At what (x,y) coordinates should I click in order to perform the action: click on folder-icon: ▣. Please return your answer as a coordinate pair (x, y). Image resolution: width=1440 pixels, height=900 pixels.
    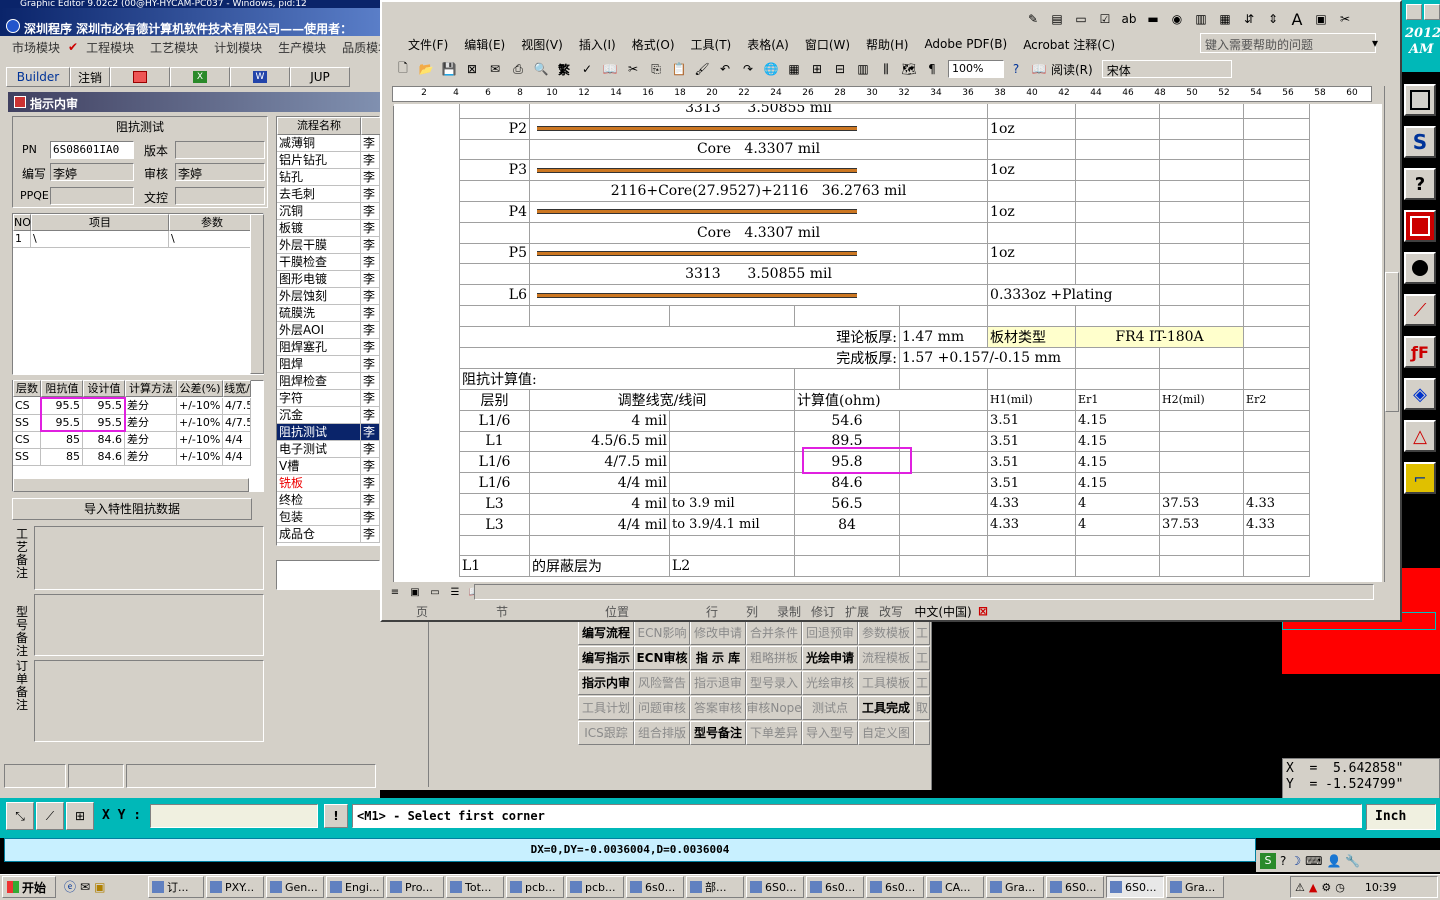
    Looking at the image, I should click on (99, 887).